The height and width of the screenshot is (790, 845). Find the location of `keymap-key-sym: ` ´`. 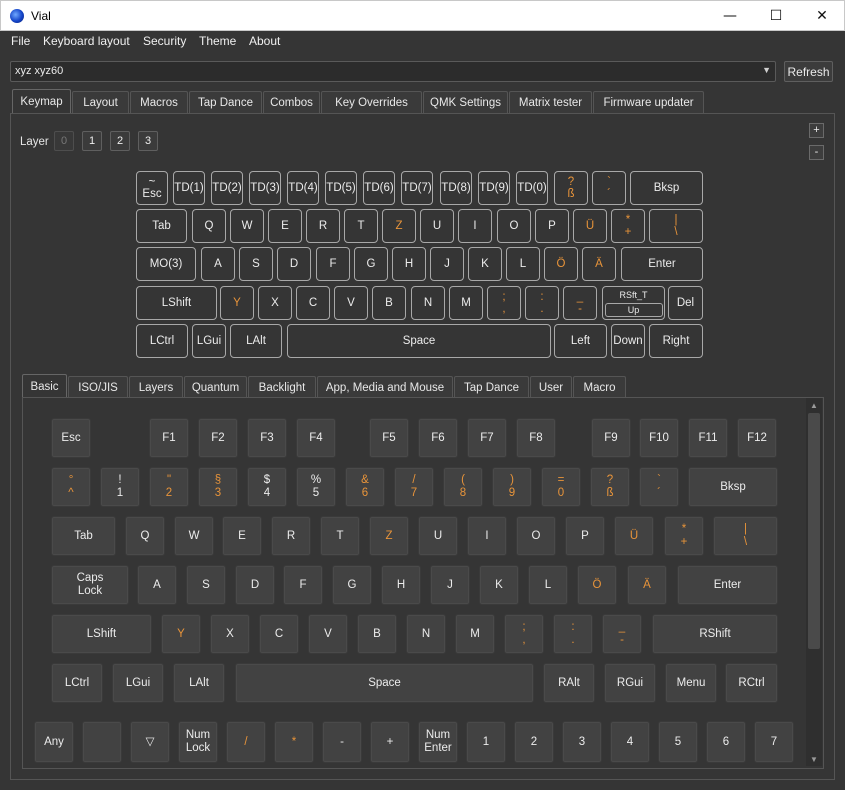

keymap-key-sym: ` ´ is located at coordinates (609, 188).